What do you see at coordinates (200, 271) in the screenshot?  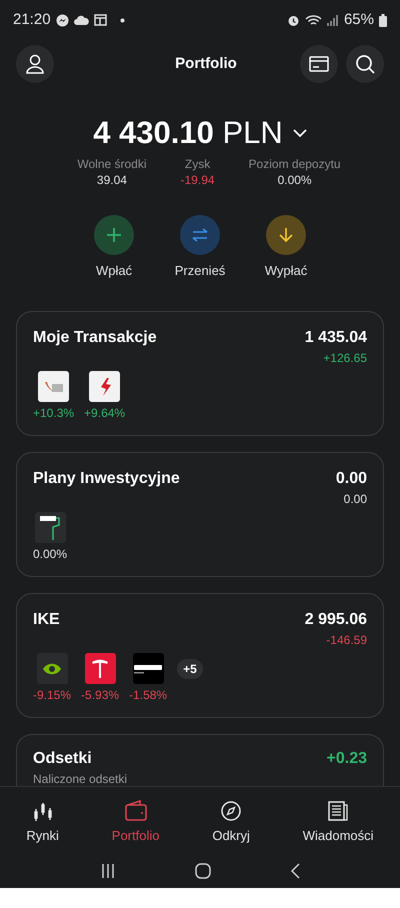 I see `action-label: Przenieś` at bounding box center [200, 271].